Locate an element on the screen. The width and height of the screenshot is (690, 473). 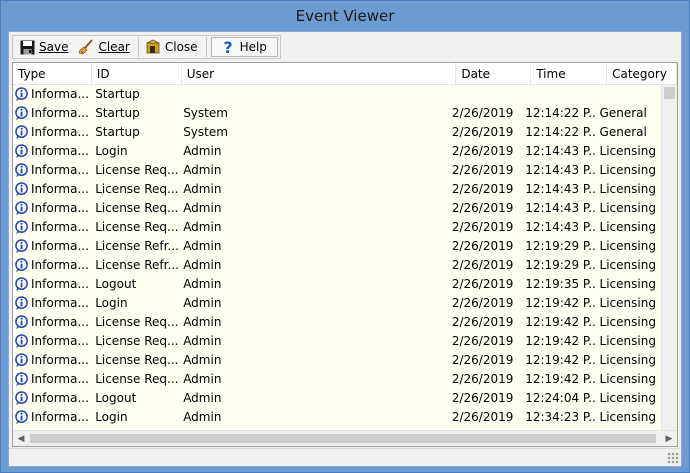
help-button: ? Help is located at coordinates (244, 47).